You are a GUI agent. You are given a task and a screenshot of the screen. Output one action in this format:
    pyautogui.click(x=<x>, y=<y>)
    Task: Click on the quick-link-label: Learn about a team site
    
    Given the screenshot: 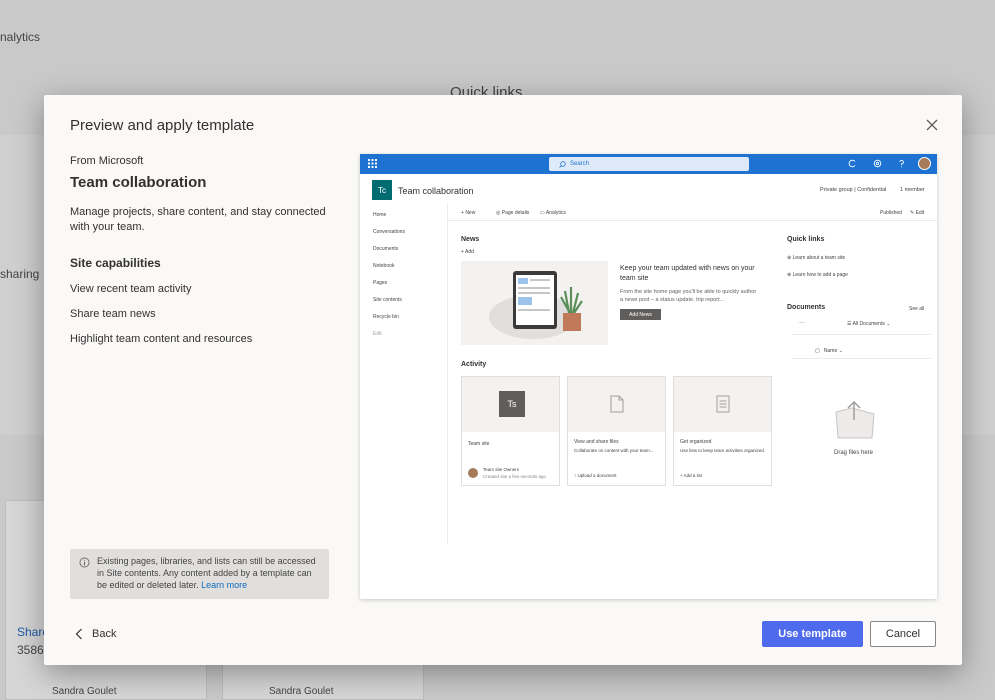 What is the action you would take?
    pyautogui.click(x=819, y=258)
    